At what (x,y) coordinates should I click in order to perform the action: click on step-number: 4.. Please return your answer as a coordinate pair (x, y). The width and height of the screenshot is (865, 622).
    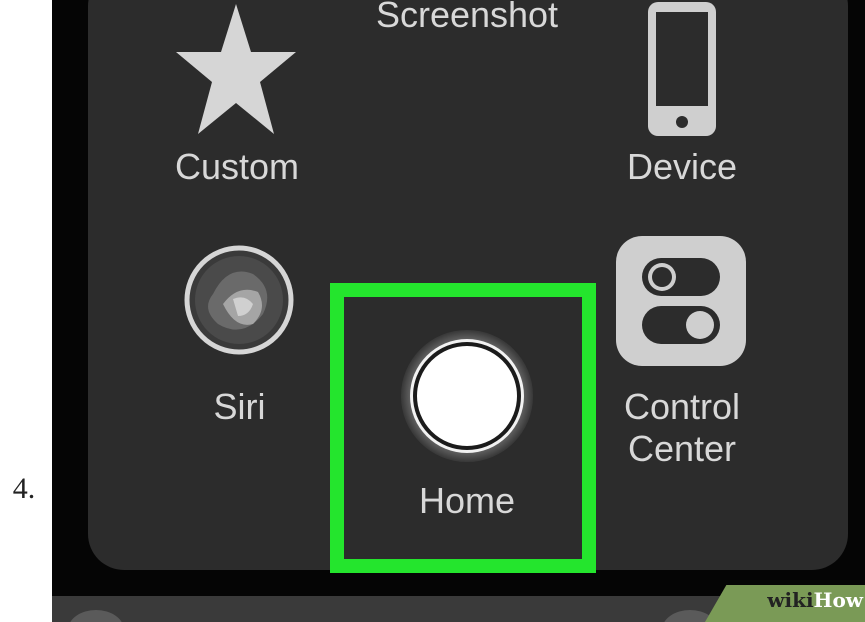
    Looking at the image, I should click on (24, 488).